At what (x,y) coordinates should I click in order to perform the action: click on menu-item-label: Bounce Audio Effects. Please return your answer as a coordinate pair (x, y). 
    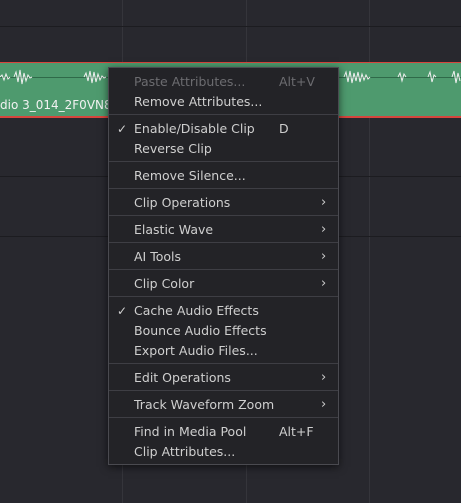
    Looking at the image, I should click on (200, 330).